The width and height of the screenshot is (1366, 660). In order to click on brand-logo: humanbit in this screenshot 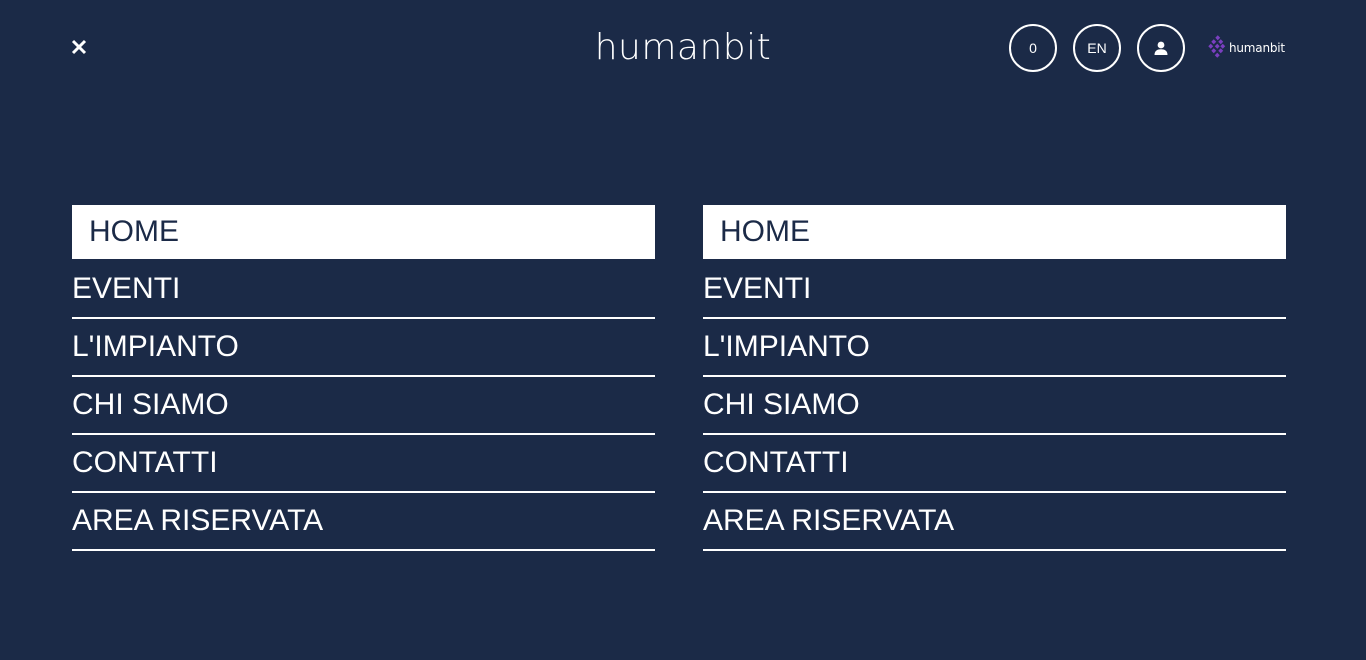, I will do `click(683, 47)`.